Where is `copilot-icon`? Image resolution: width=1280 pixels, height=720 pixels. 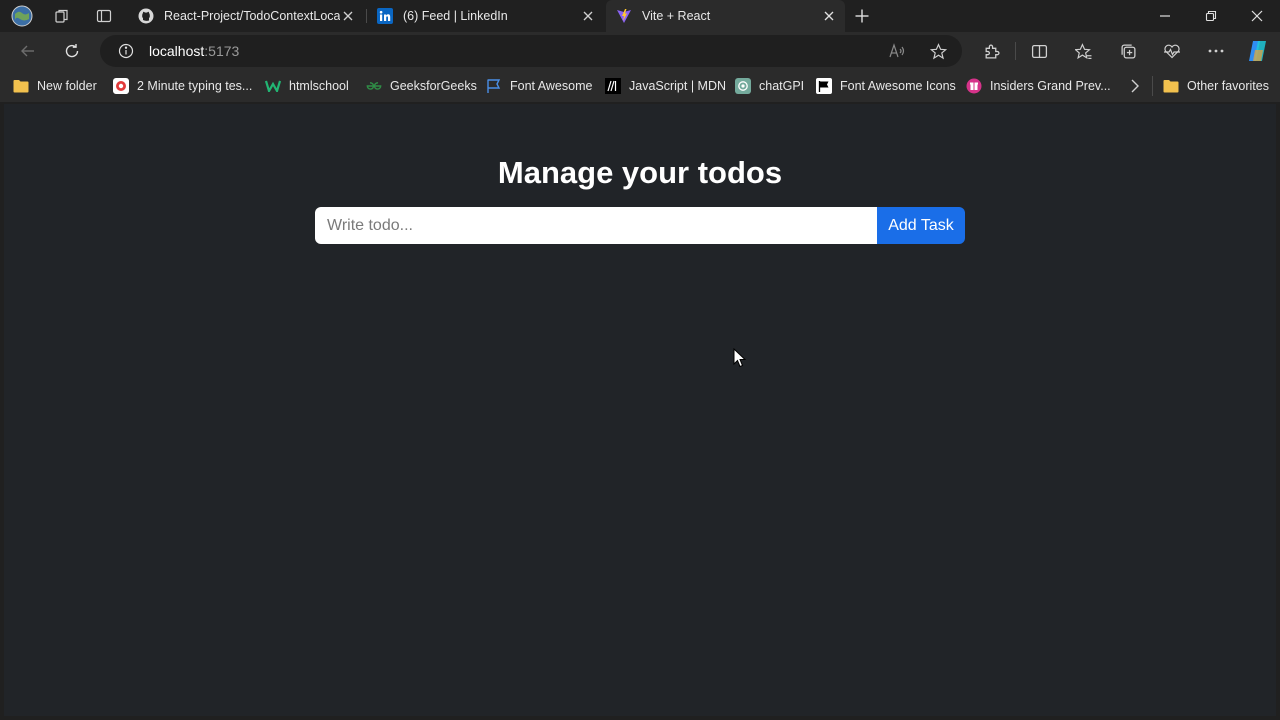 copilot-icon is located at coordinates (1258, 51).